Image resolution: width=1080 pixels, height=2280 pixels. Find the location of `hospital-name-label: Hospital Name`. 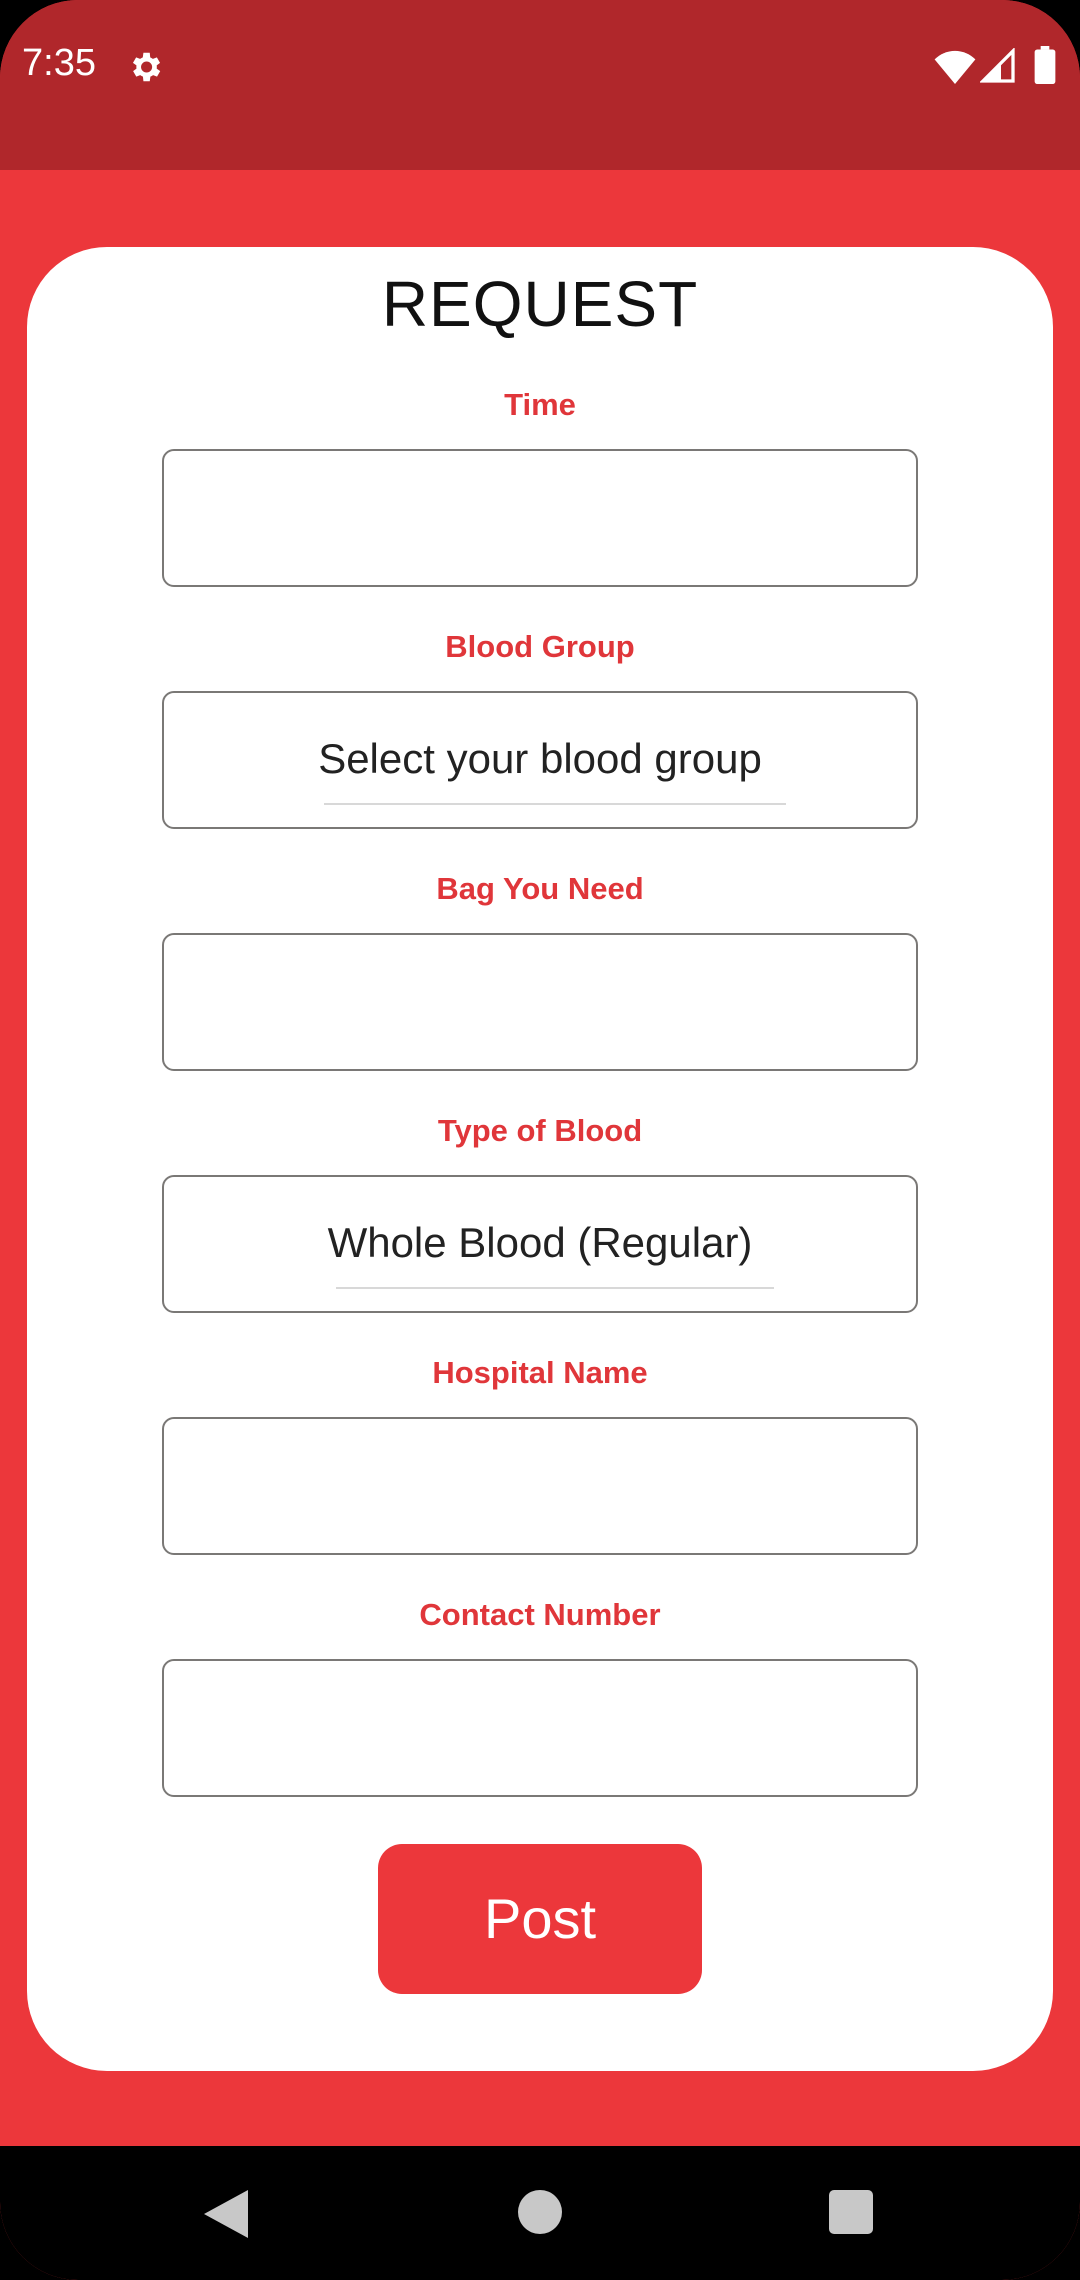

hospital-name-label: Hospital Name is located at coordinates (540, 1372).